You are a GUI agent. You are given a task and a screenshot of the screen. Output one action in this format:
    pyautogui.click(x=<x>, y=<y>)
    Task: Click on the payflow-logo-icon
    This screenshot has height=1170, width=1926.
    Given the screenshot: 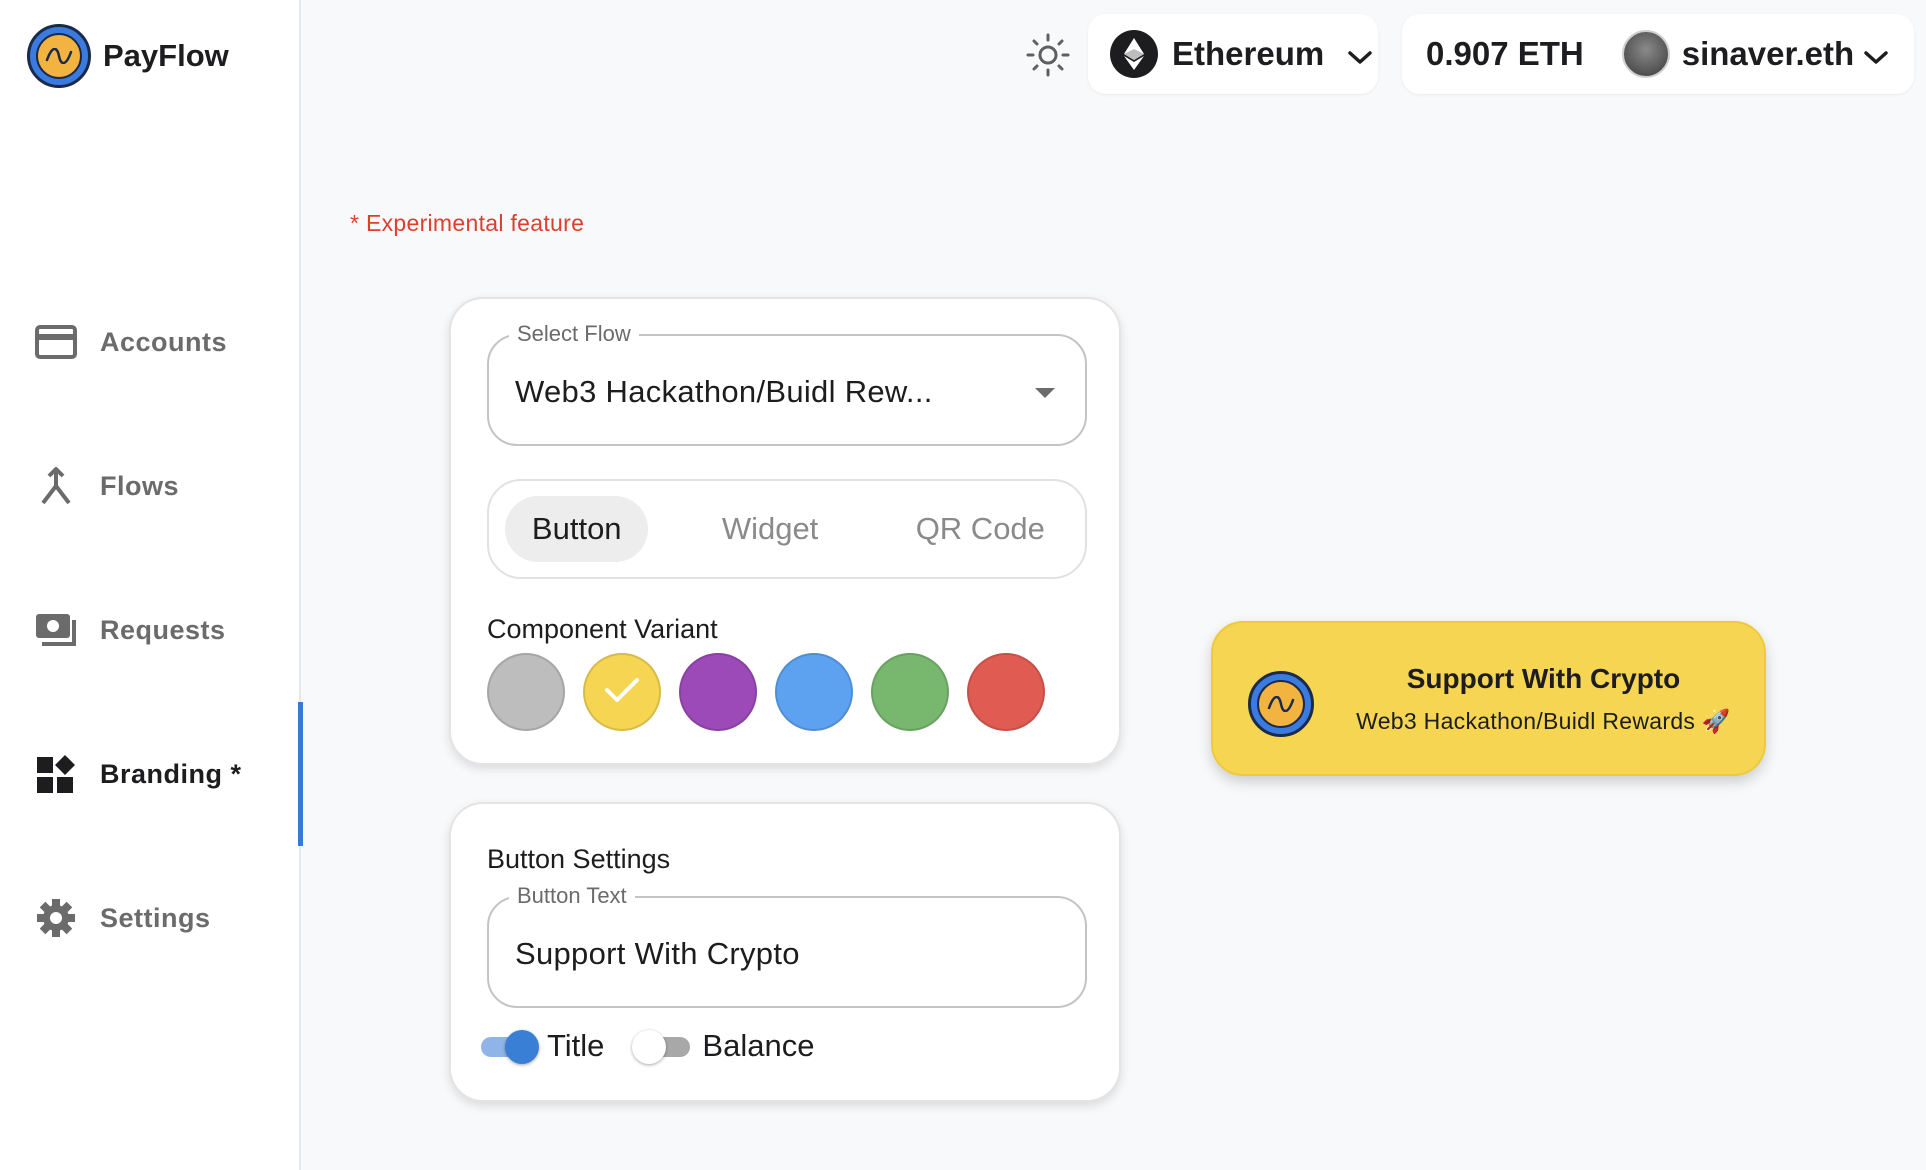 What is the action you would take?
    pyautogui.click(x=59, y=56)
    